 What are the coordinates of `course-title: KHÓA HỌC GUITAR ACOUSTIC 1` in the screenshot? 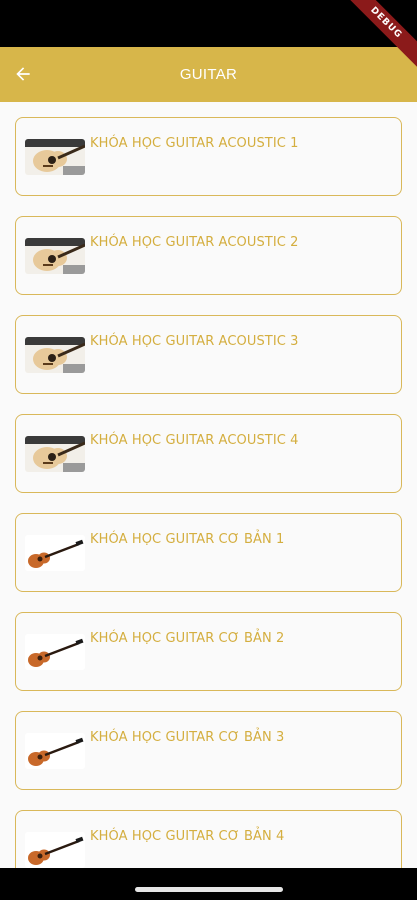 It's located at (194, 143).